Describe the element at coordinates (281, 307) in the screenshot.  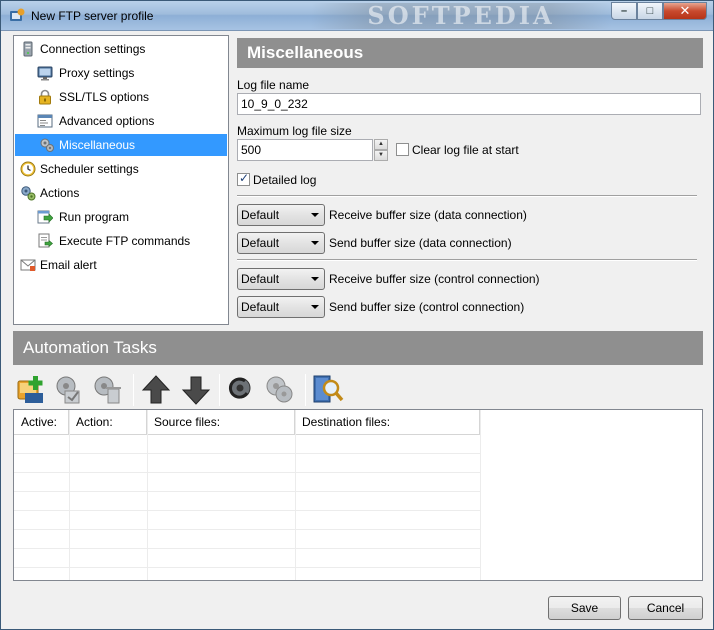
I see `send-buffer-control-select: Default` at that location.